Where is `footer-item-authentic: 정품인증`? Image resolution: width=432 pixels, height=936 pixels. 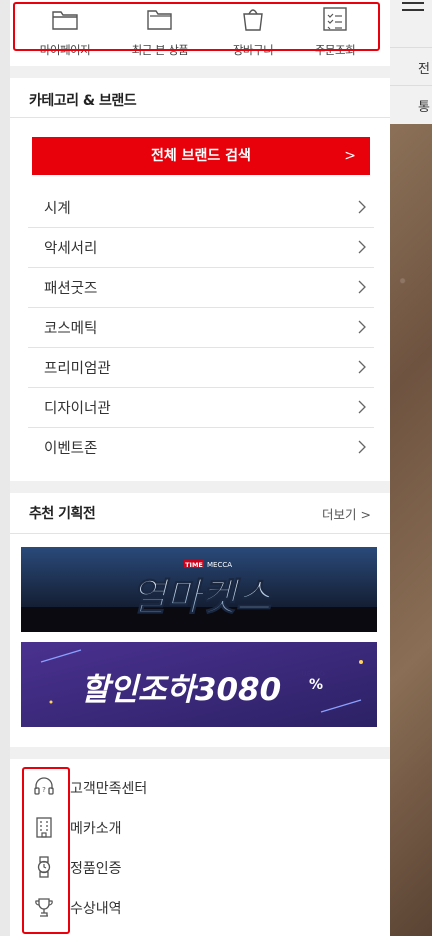
footer-item-authentic: 정품인증 is located at coordinates (162, 868).